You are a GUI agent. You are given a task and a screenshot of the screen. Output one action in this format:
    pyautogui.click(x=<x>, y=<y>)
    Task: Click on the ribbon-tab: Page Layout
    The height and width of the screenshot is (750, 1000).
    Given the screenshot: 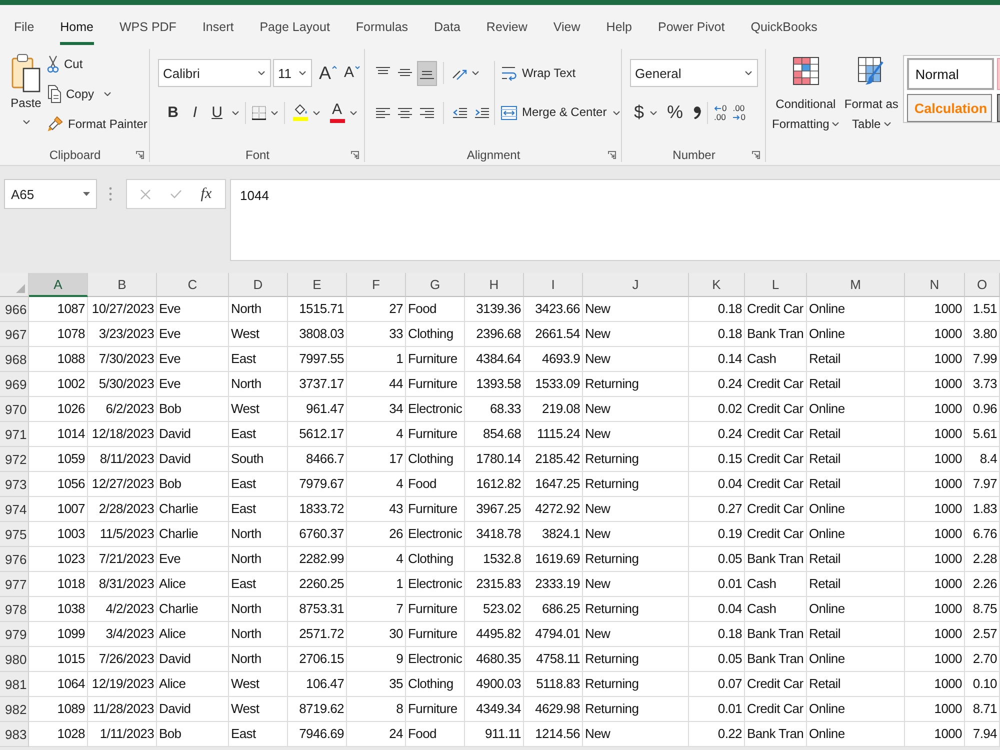 What is the action you would take?
    pyautogui.click(x=295, y=28)
    